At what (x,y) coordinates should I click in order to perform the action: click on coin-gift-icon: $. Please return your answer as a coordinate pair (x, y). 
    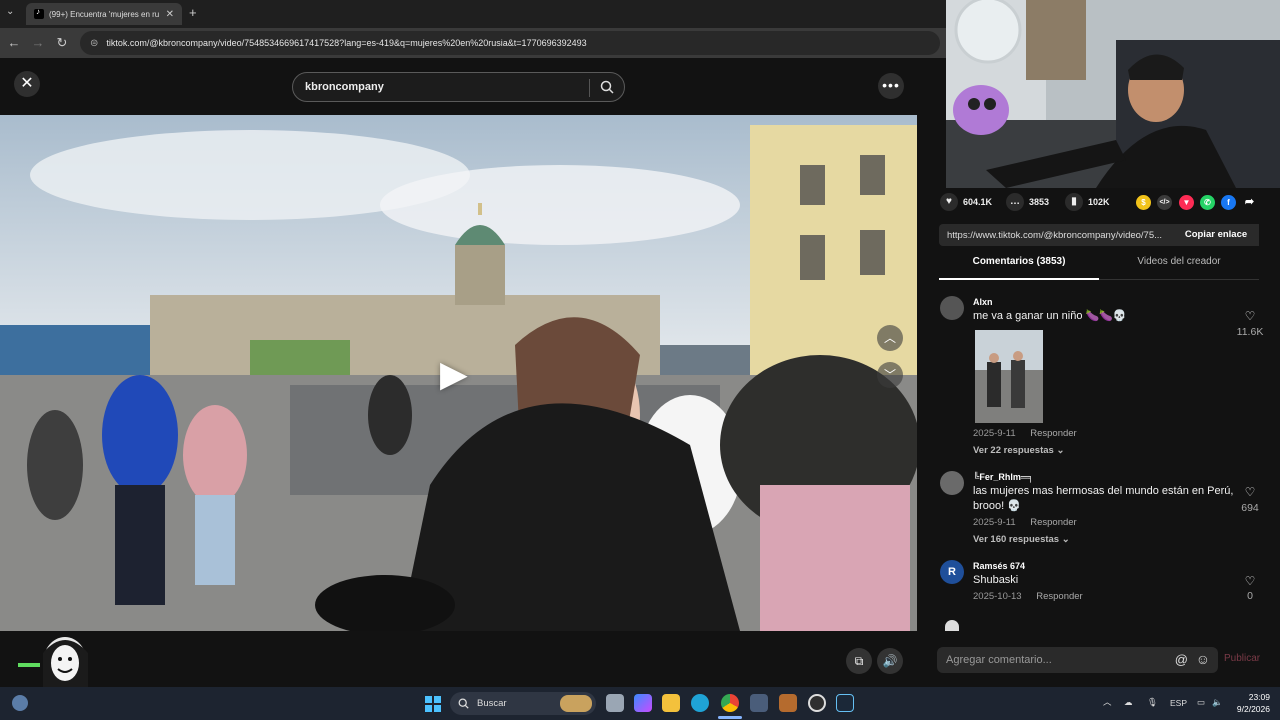
    Looking at the image, I should click on (1143, 202).